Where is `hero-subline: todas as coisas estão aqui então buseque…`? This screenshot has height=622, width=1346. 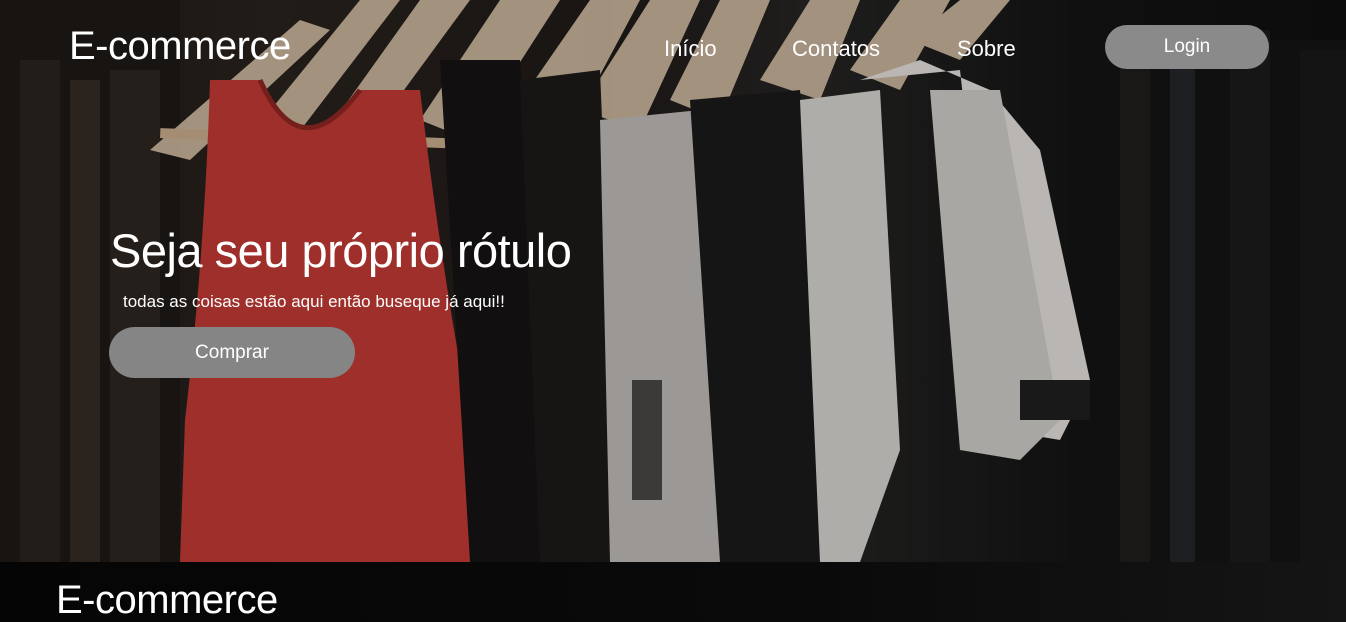
hero-subline: todas as coisas estão aqui então buseque… is located at coordinates (314, 301).